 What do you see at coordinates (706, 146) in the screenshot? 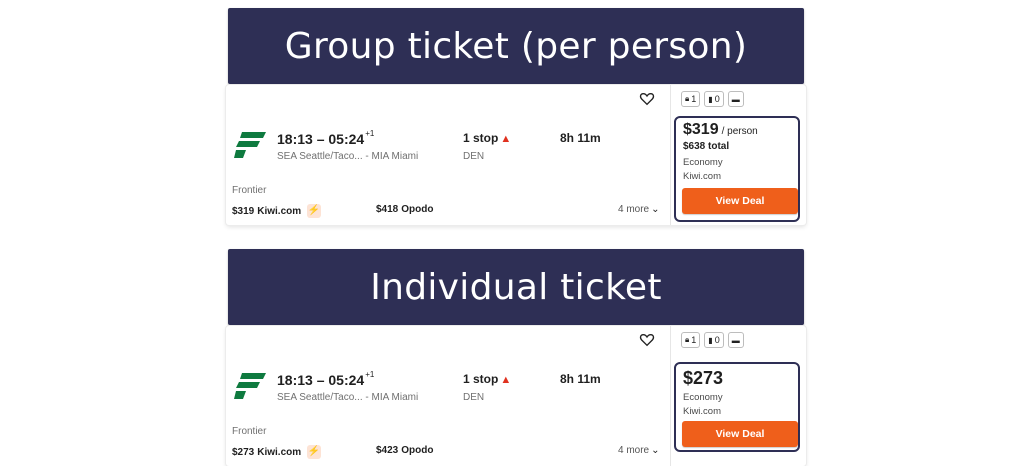
I see `total-price: $638 total` at bounding box center [706, 146].